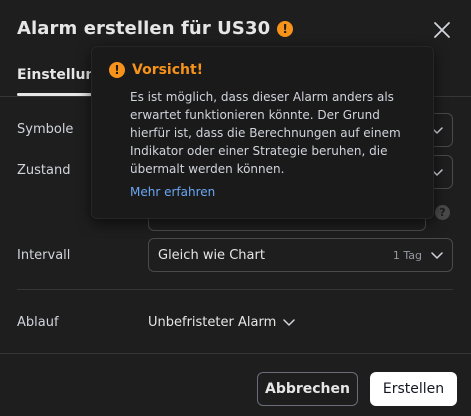  What do you see at coordinates (442, 212) in the screenshot?
I see `help-icon: ?` at bounding box center [442, 212].